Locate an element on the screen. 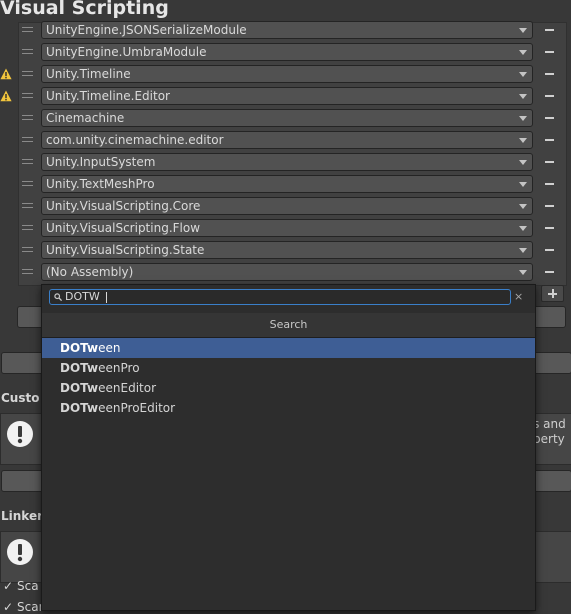 The height and width of the screenshot is (614, 571). search-result-label: DOTweenEditor is located at coordinates (108, 388).